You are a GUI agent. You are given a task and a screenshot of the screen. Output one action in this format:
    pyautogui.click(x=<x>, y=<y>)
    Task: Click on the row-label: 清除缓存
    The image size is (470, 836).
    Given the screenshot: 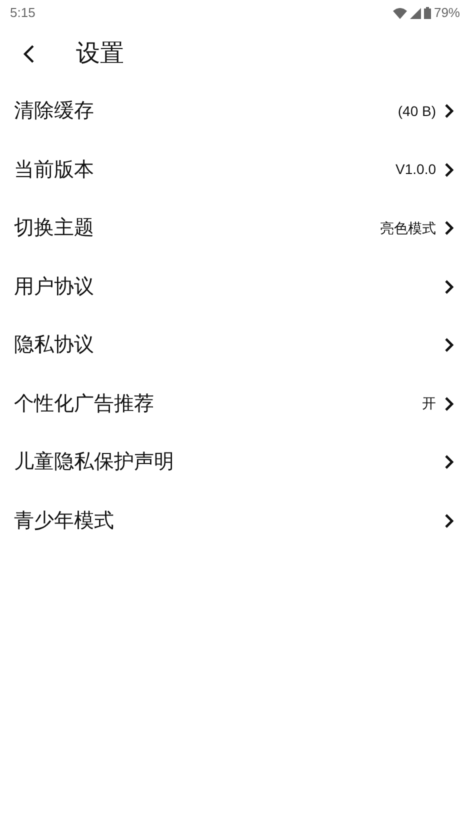 What is the action you would take?
    pyautogui.click(x=54, y=111)
    